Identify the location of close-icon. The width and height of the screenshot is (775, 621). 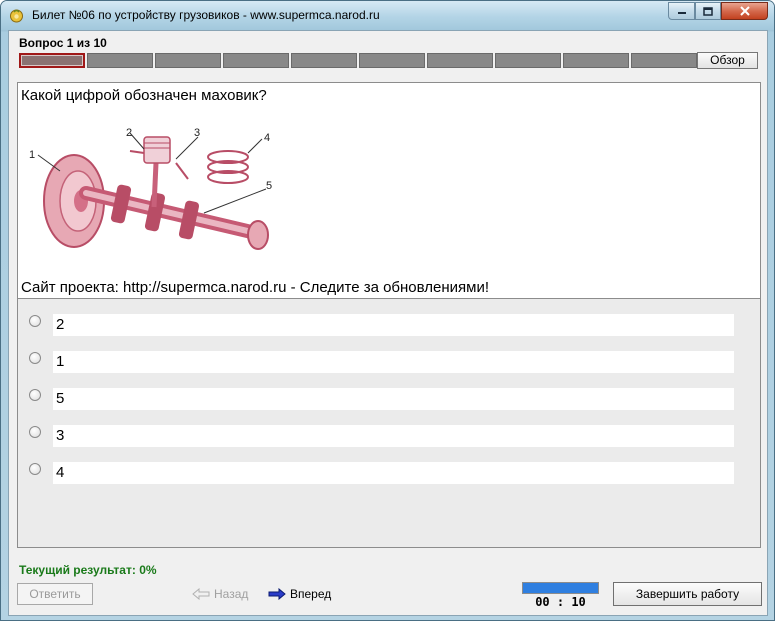
(744, 11).